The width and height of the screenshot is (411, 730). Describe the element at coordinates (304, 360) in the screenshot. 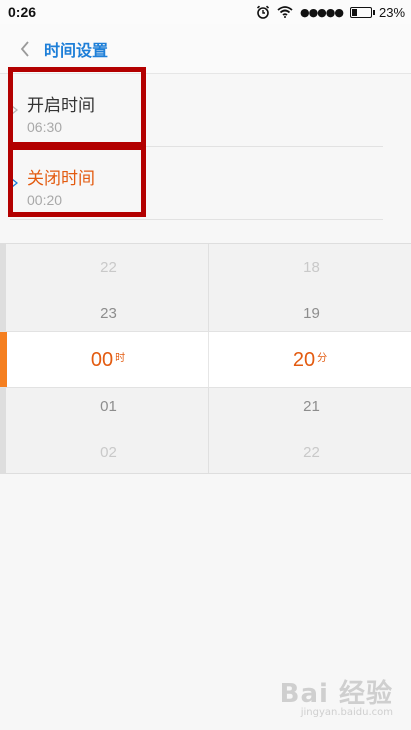

I see `selected-minute-value: 20` at that location.